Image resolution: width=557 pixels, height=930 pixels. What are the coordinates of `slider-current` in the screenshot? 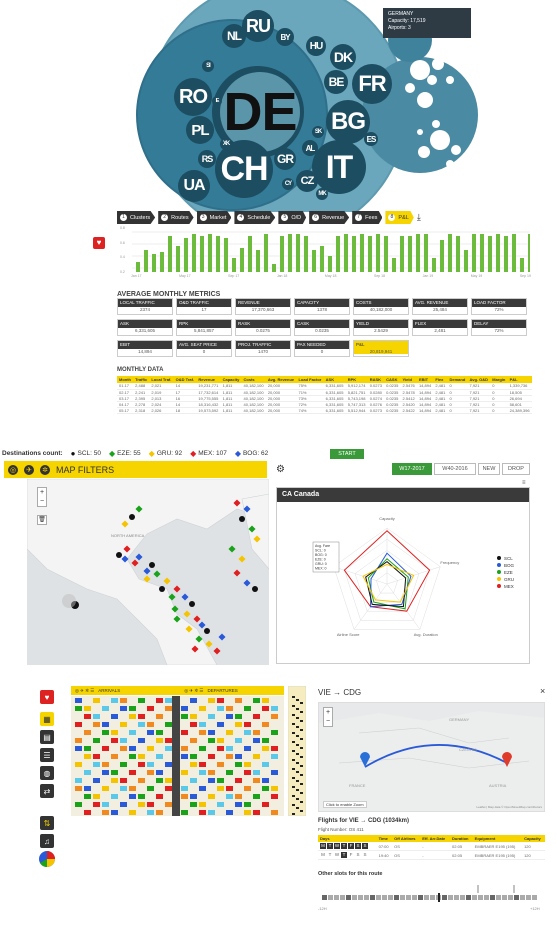 It's located at (439, 897).